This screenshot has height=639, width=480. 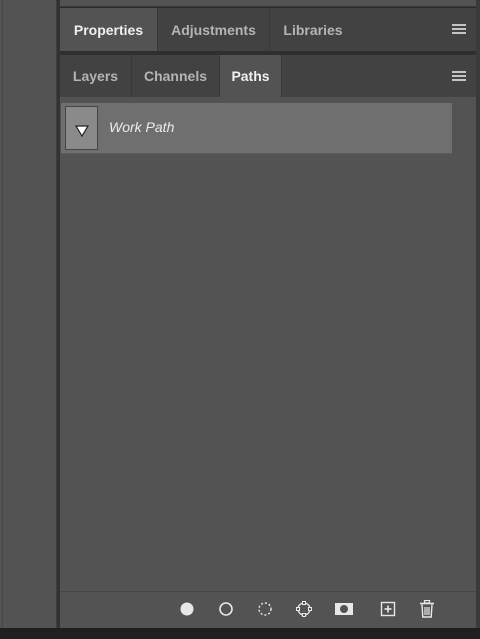 I want to click on layers-tab-bar: Layers Channels Paths, so click(x=268, y=76).